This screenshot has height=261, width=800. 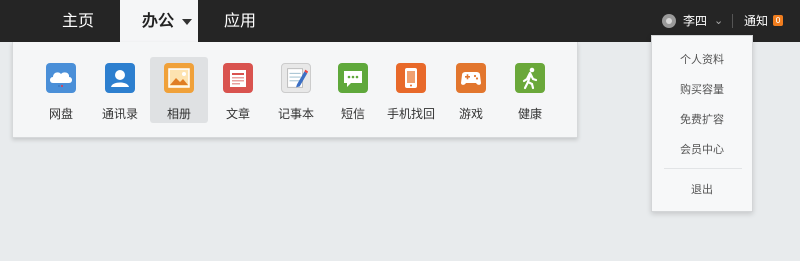 What do you see at coordinates (530, 78) in the screenshot?
I see `health-icon` at bounding box center [530, 78].